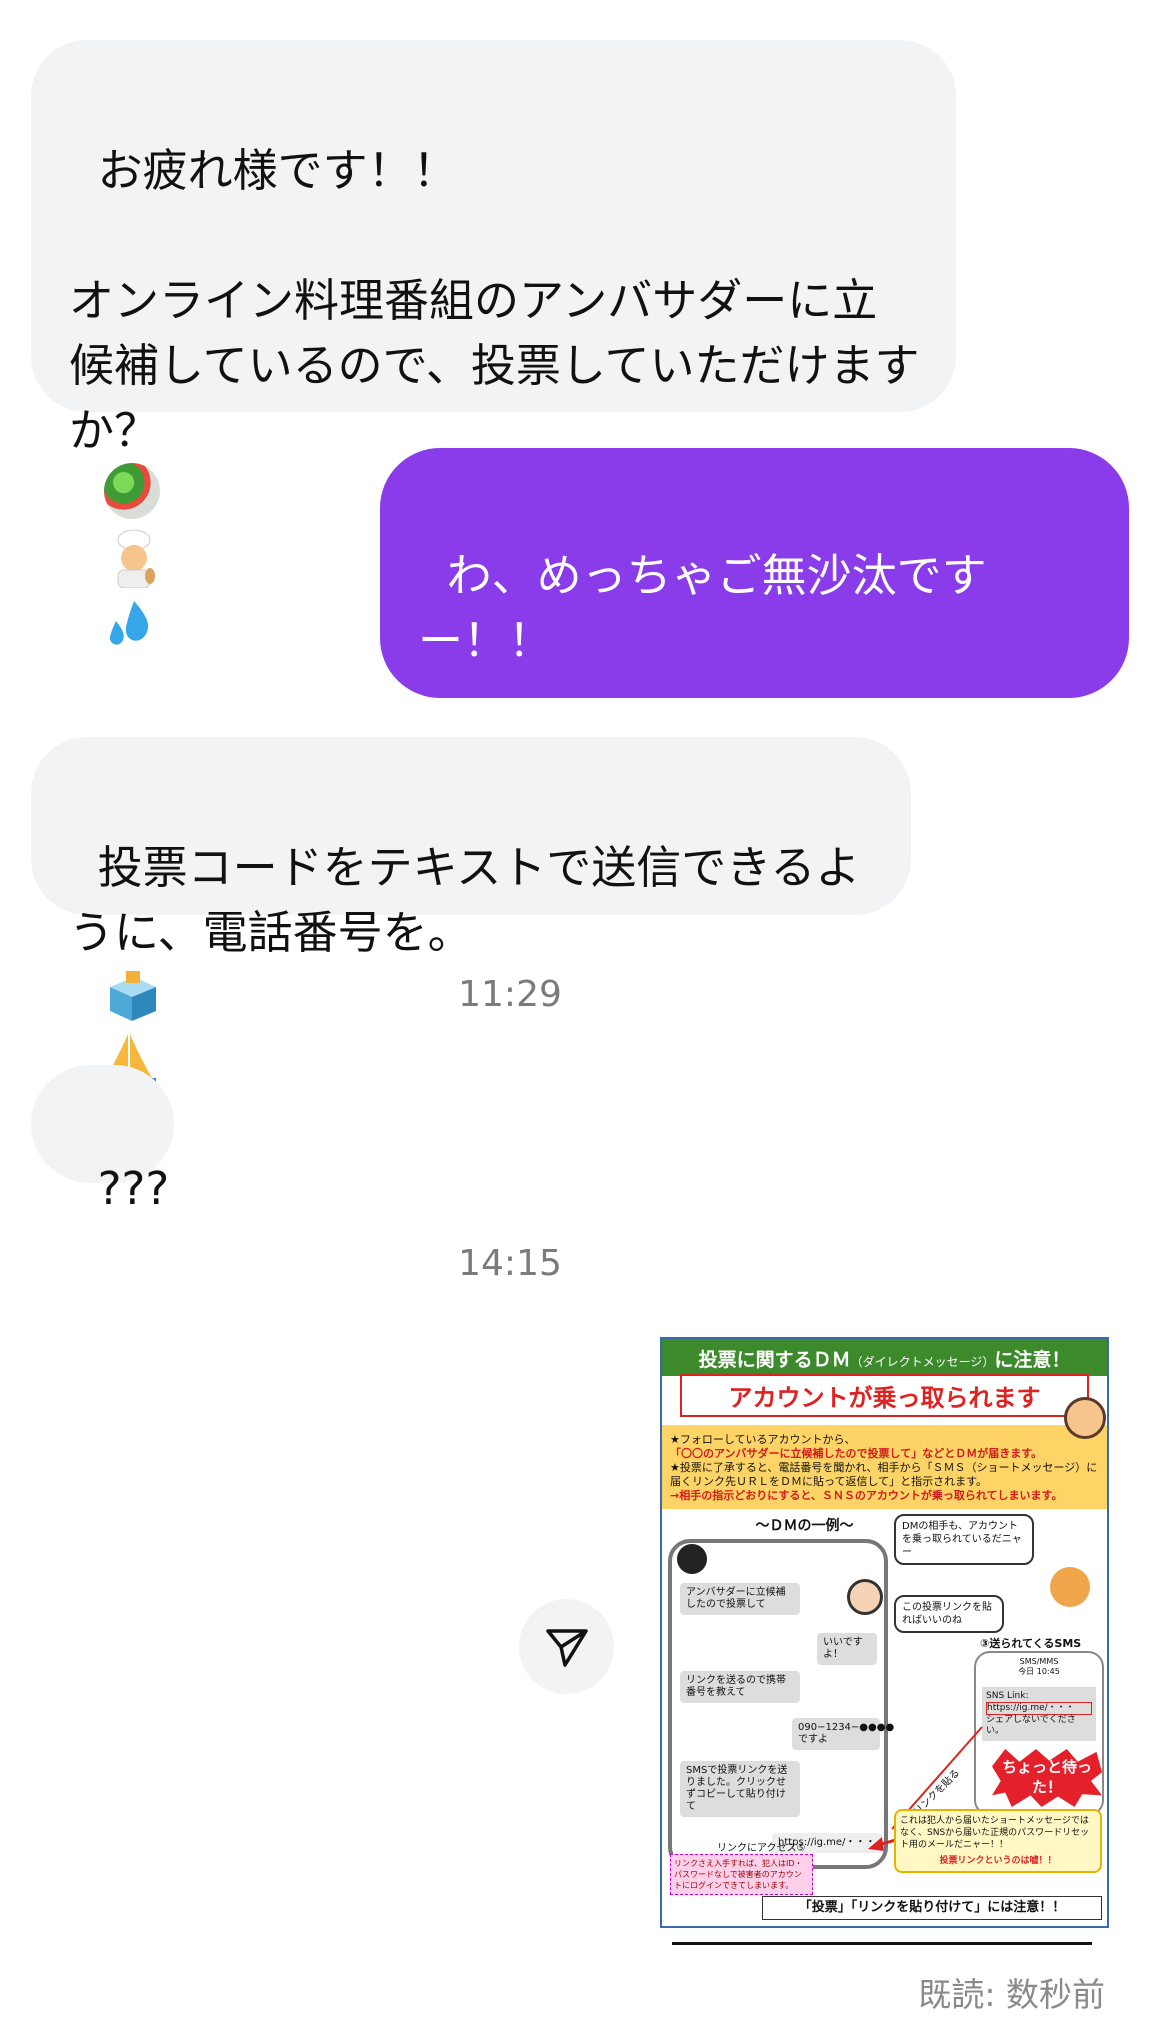  What do you see at coordinates (510, 1263) in the screenshot?
I see `timestamp: 14:15` at bounding box center [510, 1263].